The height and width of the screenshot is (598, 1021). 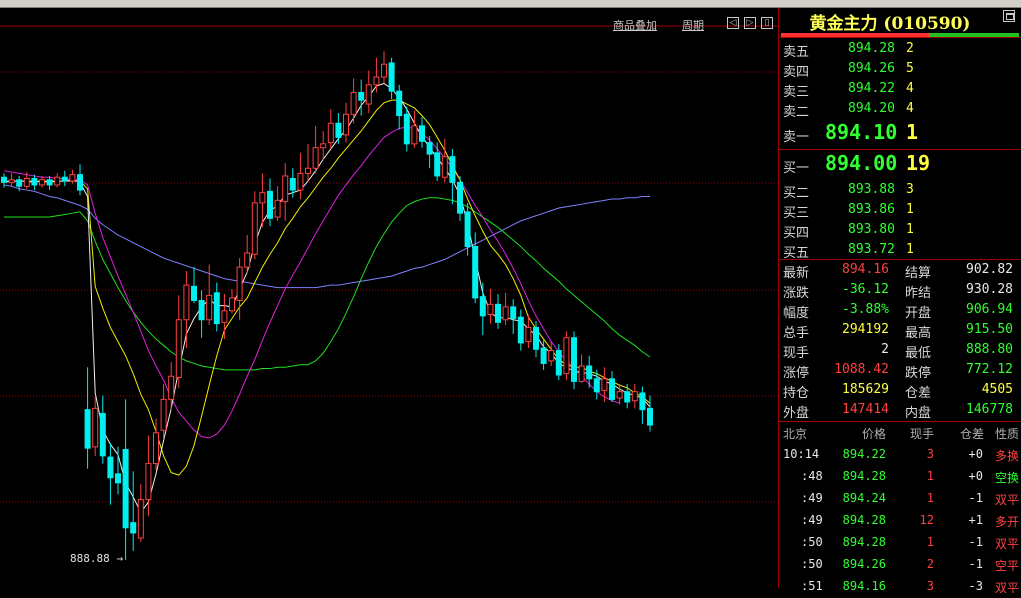 I want to click on stat-row: 涨停 1088.42 跌停 772.12, so click(x=900, y=370).